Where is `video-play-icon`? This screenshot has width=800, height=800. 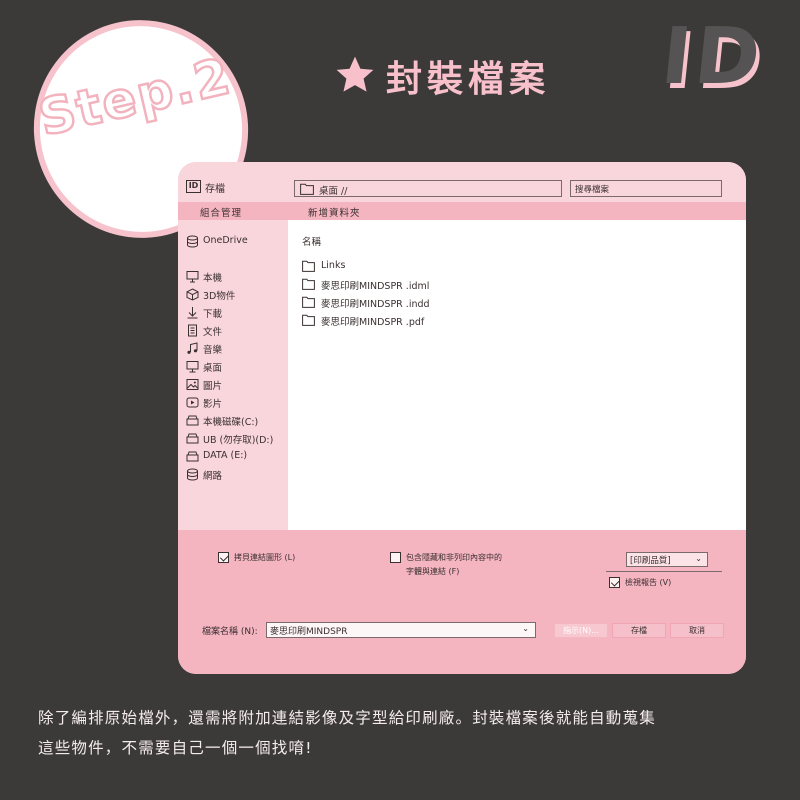 video-play-icon is located at coordinates (192, 402).